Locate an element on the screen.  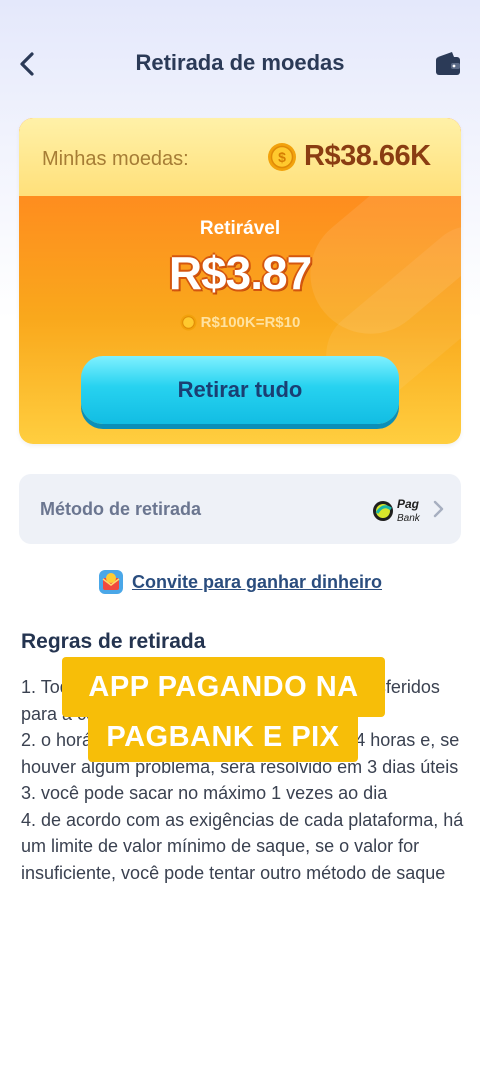
page-title: Retirada de moedas is located at coordinates (240, 62).